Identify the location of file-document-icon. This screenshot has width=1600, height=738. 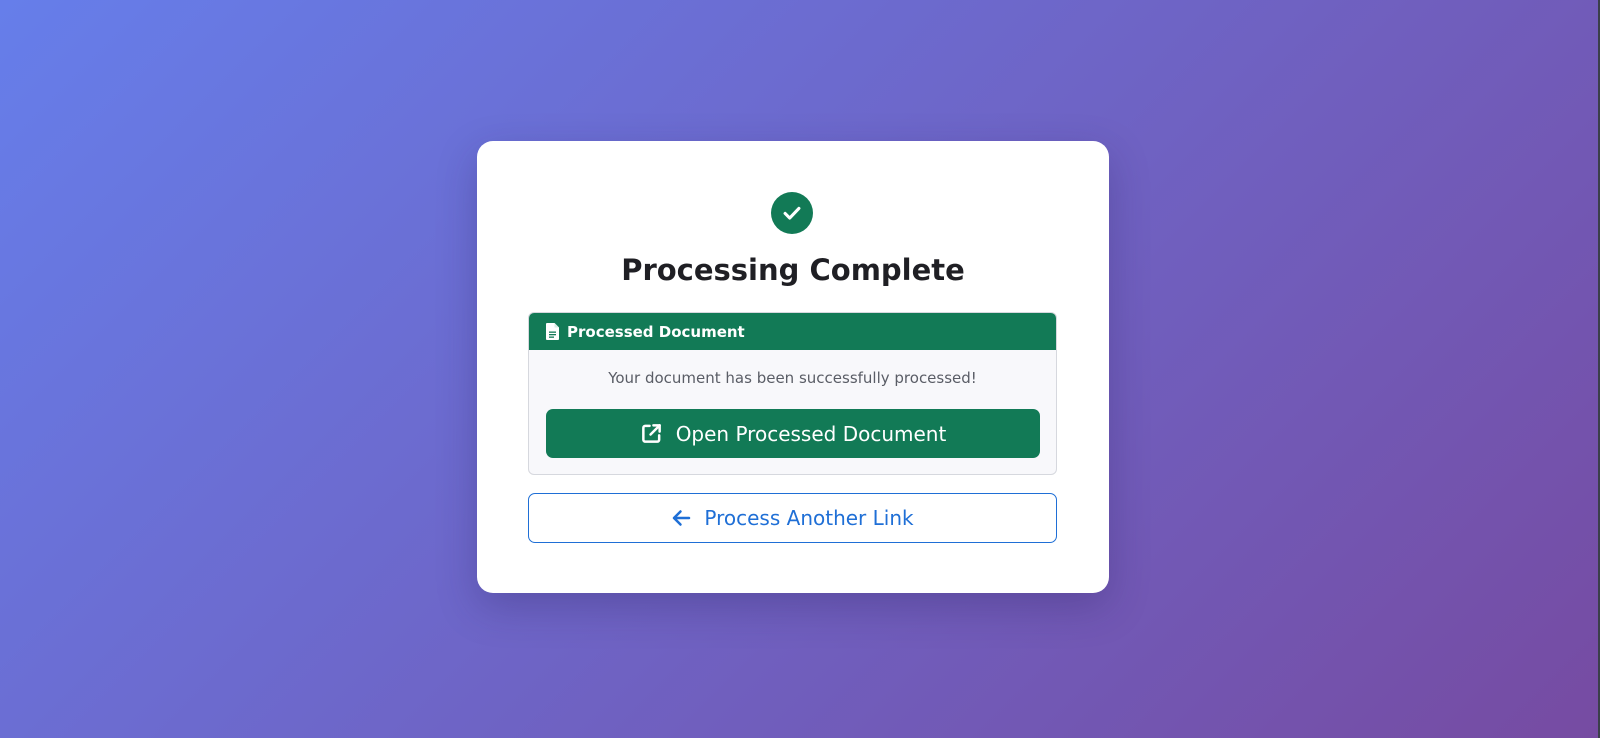
(552, 331).